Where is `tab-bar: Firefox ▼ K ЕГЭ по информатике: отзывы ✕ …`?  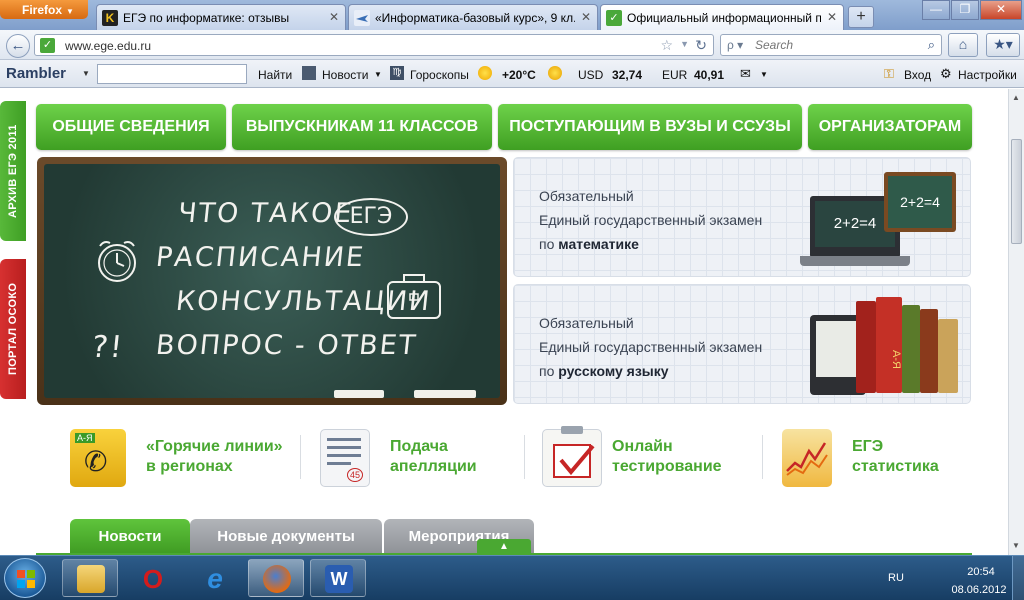
tab-bar: Firefox ▼ K ЕГЭ по информатике: отзывы ✕ … is located at coordinates (512, 15).